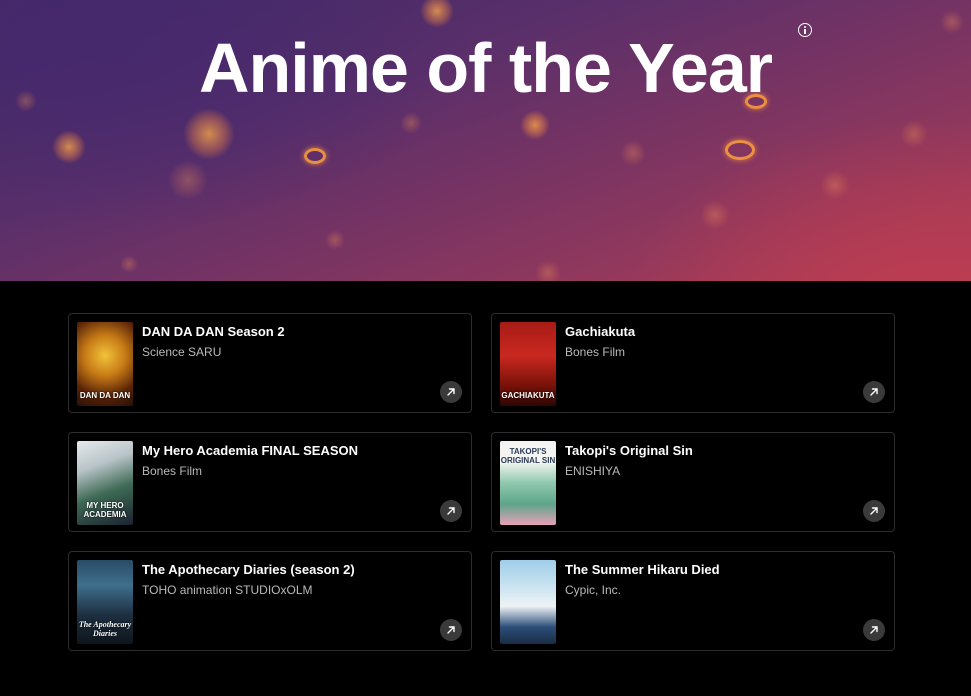 This screenshot has height=696, width=971. I want to click on anime-title: The Apothecary Diaries (season 2), so click(248, 569).